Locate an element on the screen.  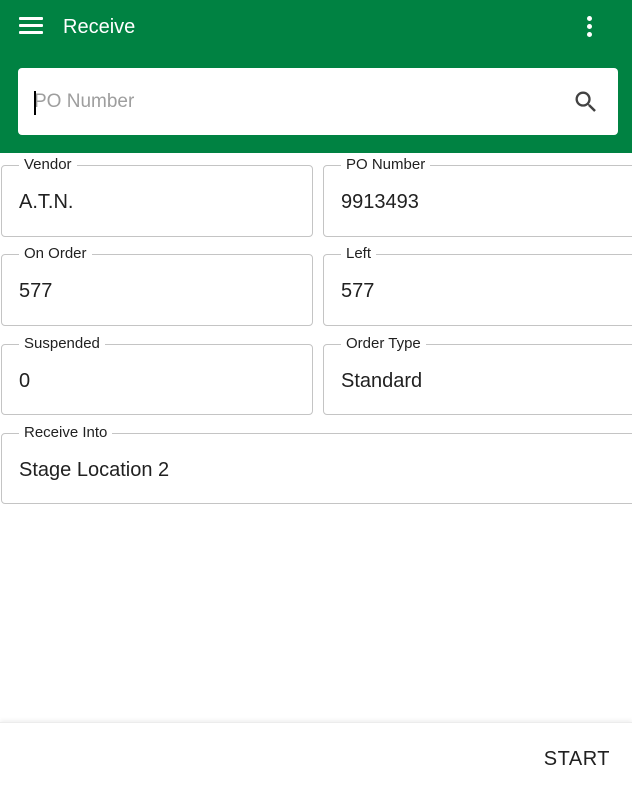
suspended-field: Suspended 0 is located at coordinates (157, 375).